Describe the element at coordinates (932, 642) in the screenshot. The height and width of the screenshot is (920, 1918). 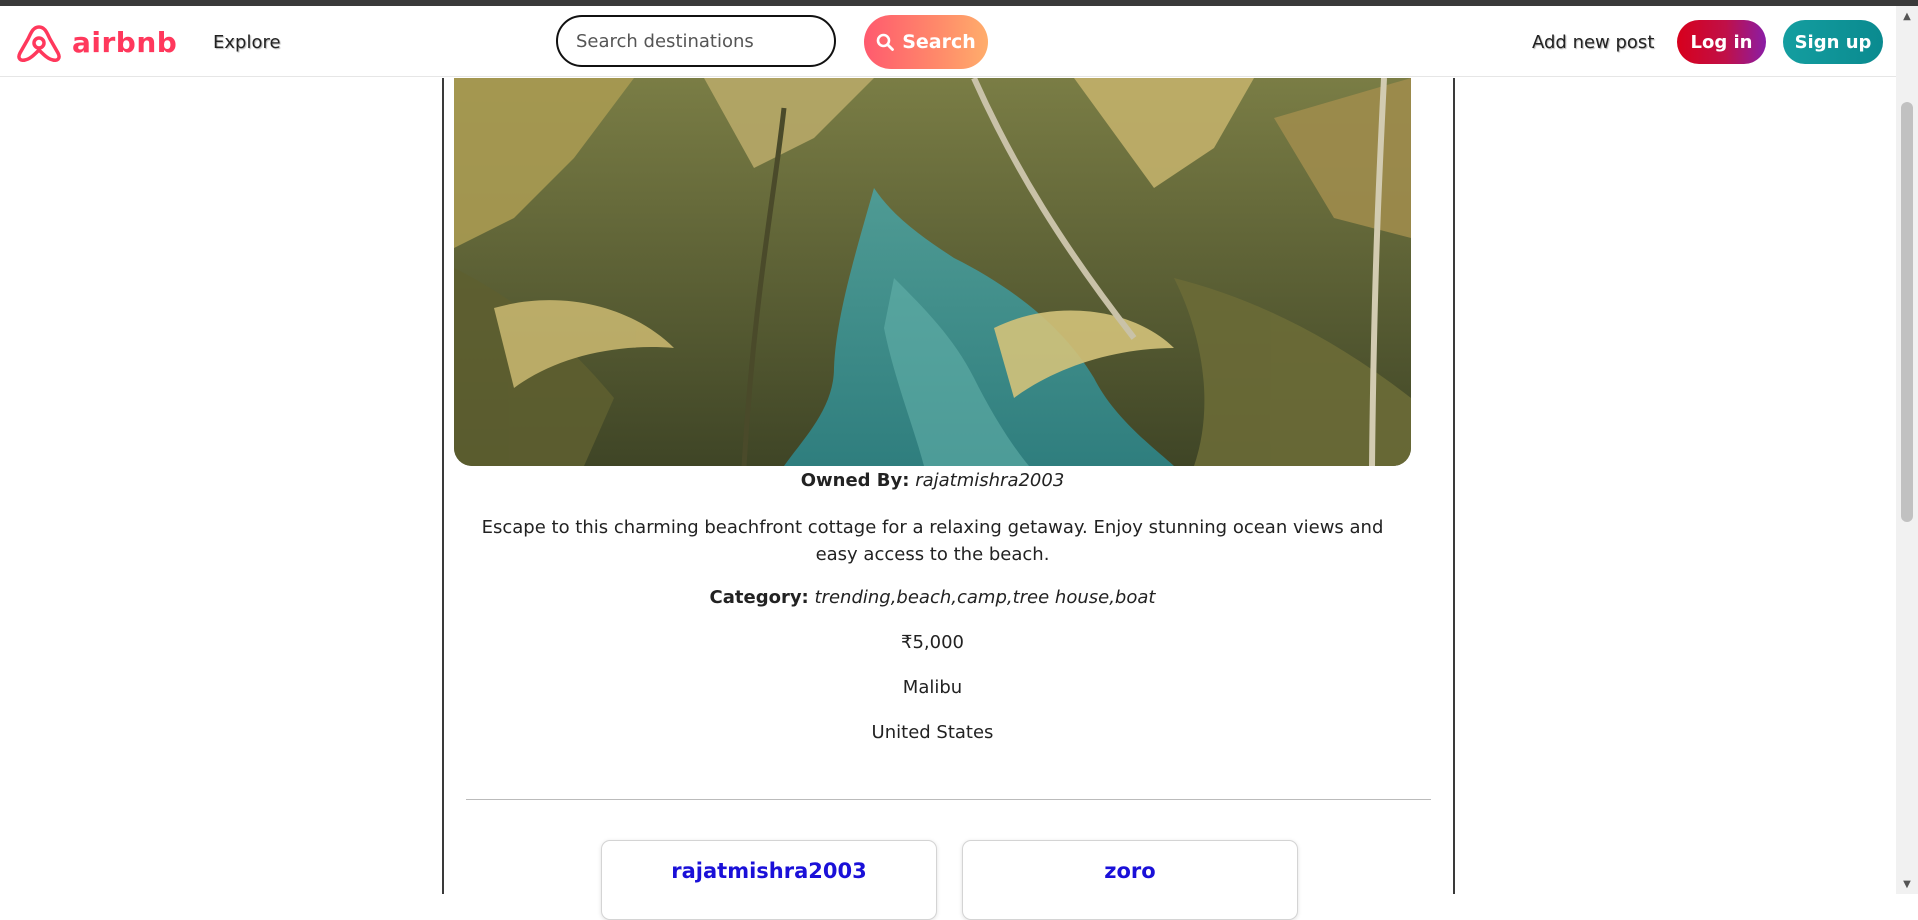
I see `listing-price: ₹5,000` at that location.